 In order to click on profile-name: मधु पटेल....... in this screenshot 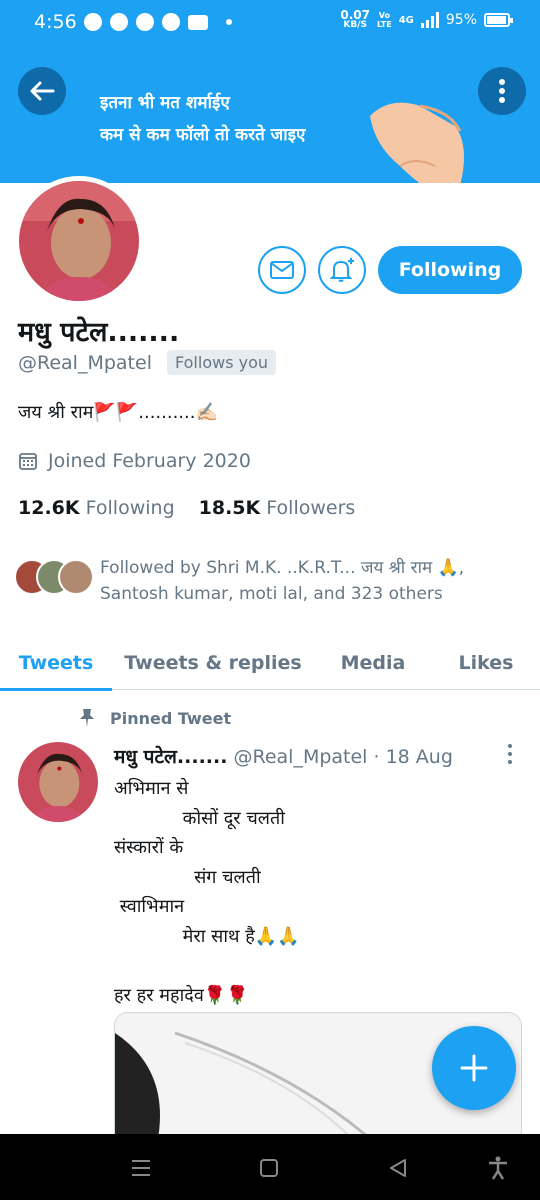, I will do `click(99, 332)`.